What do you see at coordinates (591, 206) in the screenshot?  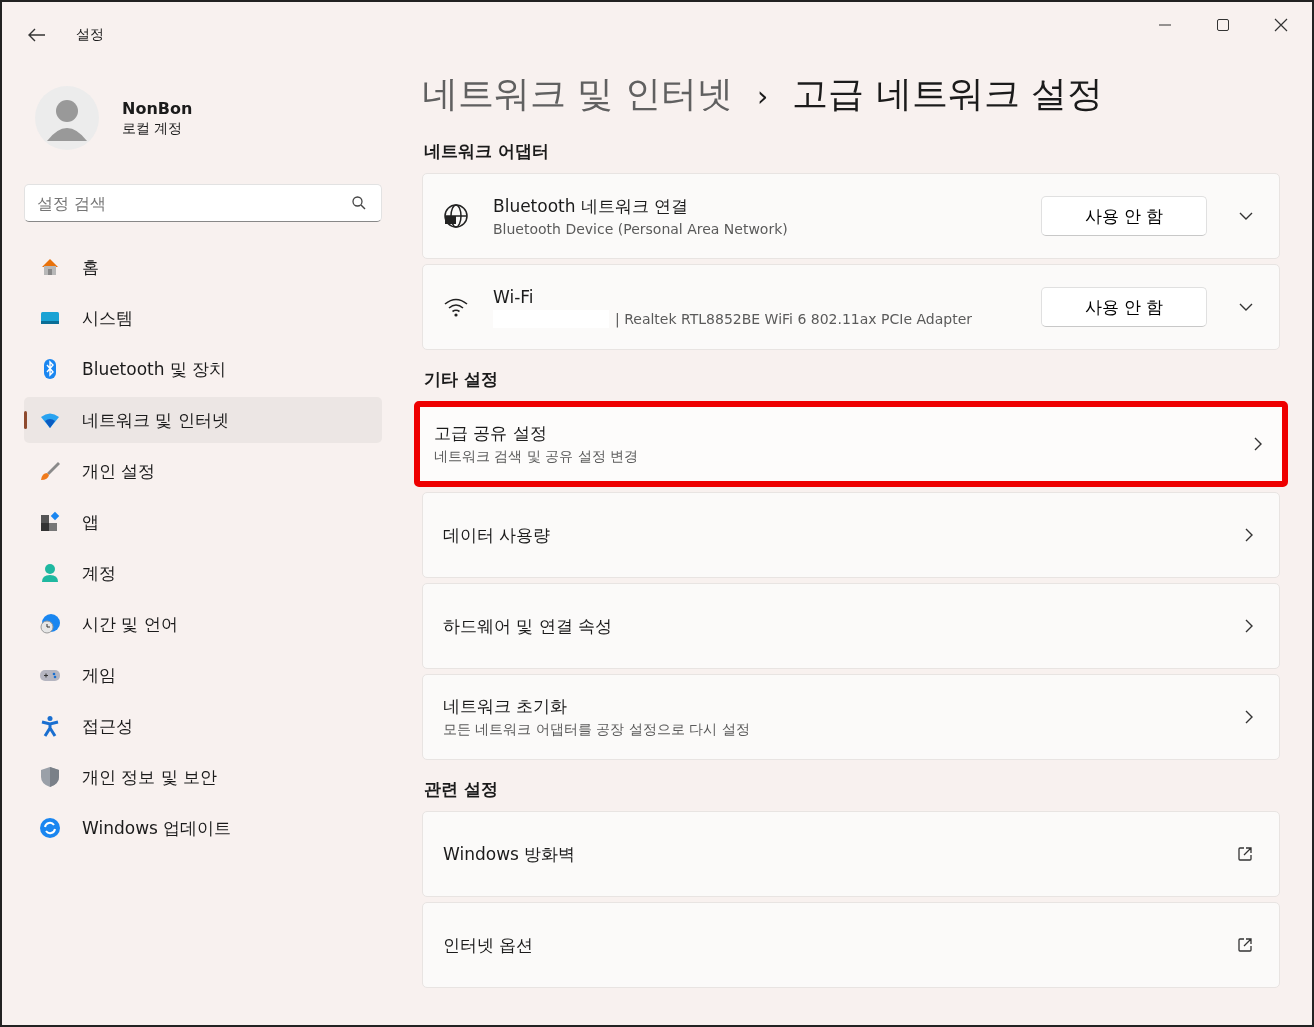 I see `card-title: Bluetooth 네트워크 연결` at bounding box center [591, 206].